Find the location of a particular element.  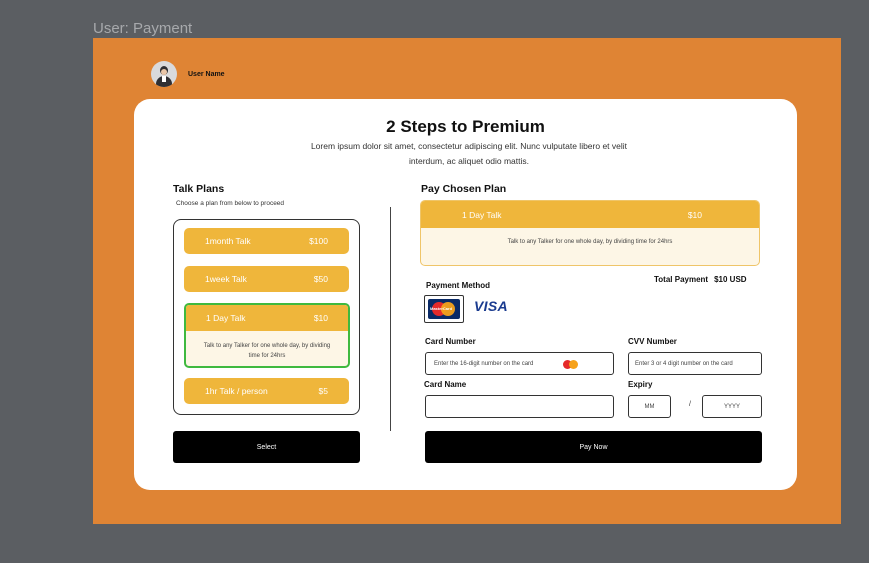

cvv-input: Enter 3 or 4 digit number on the card is located at coordinates (695, 363).